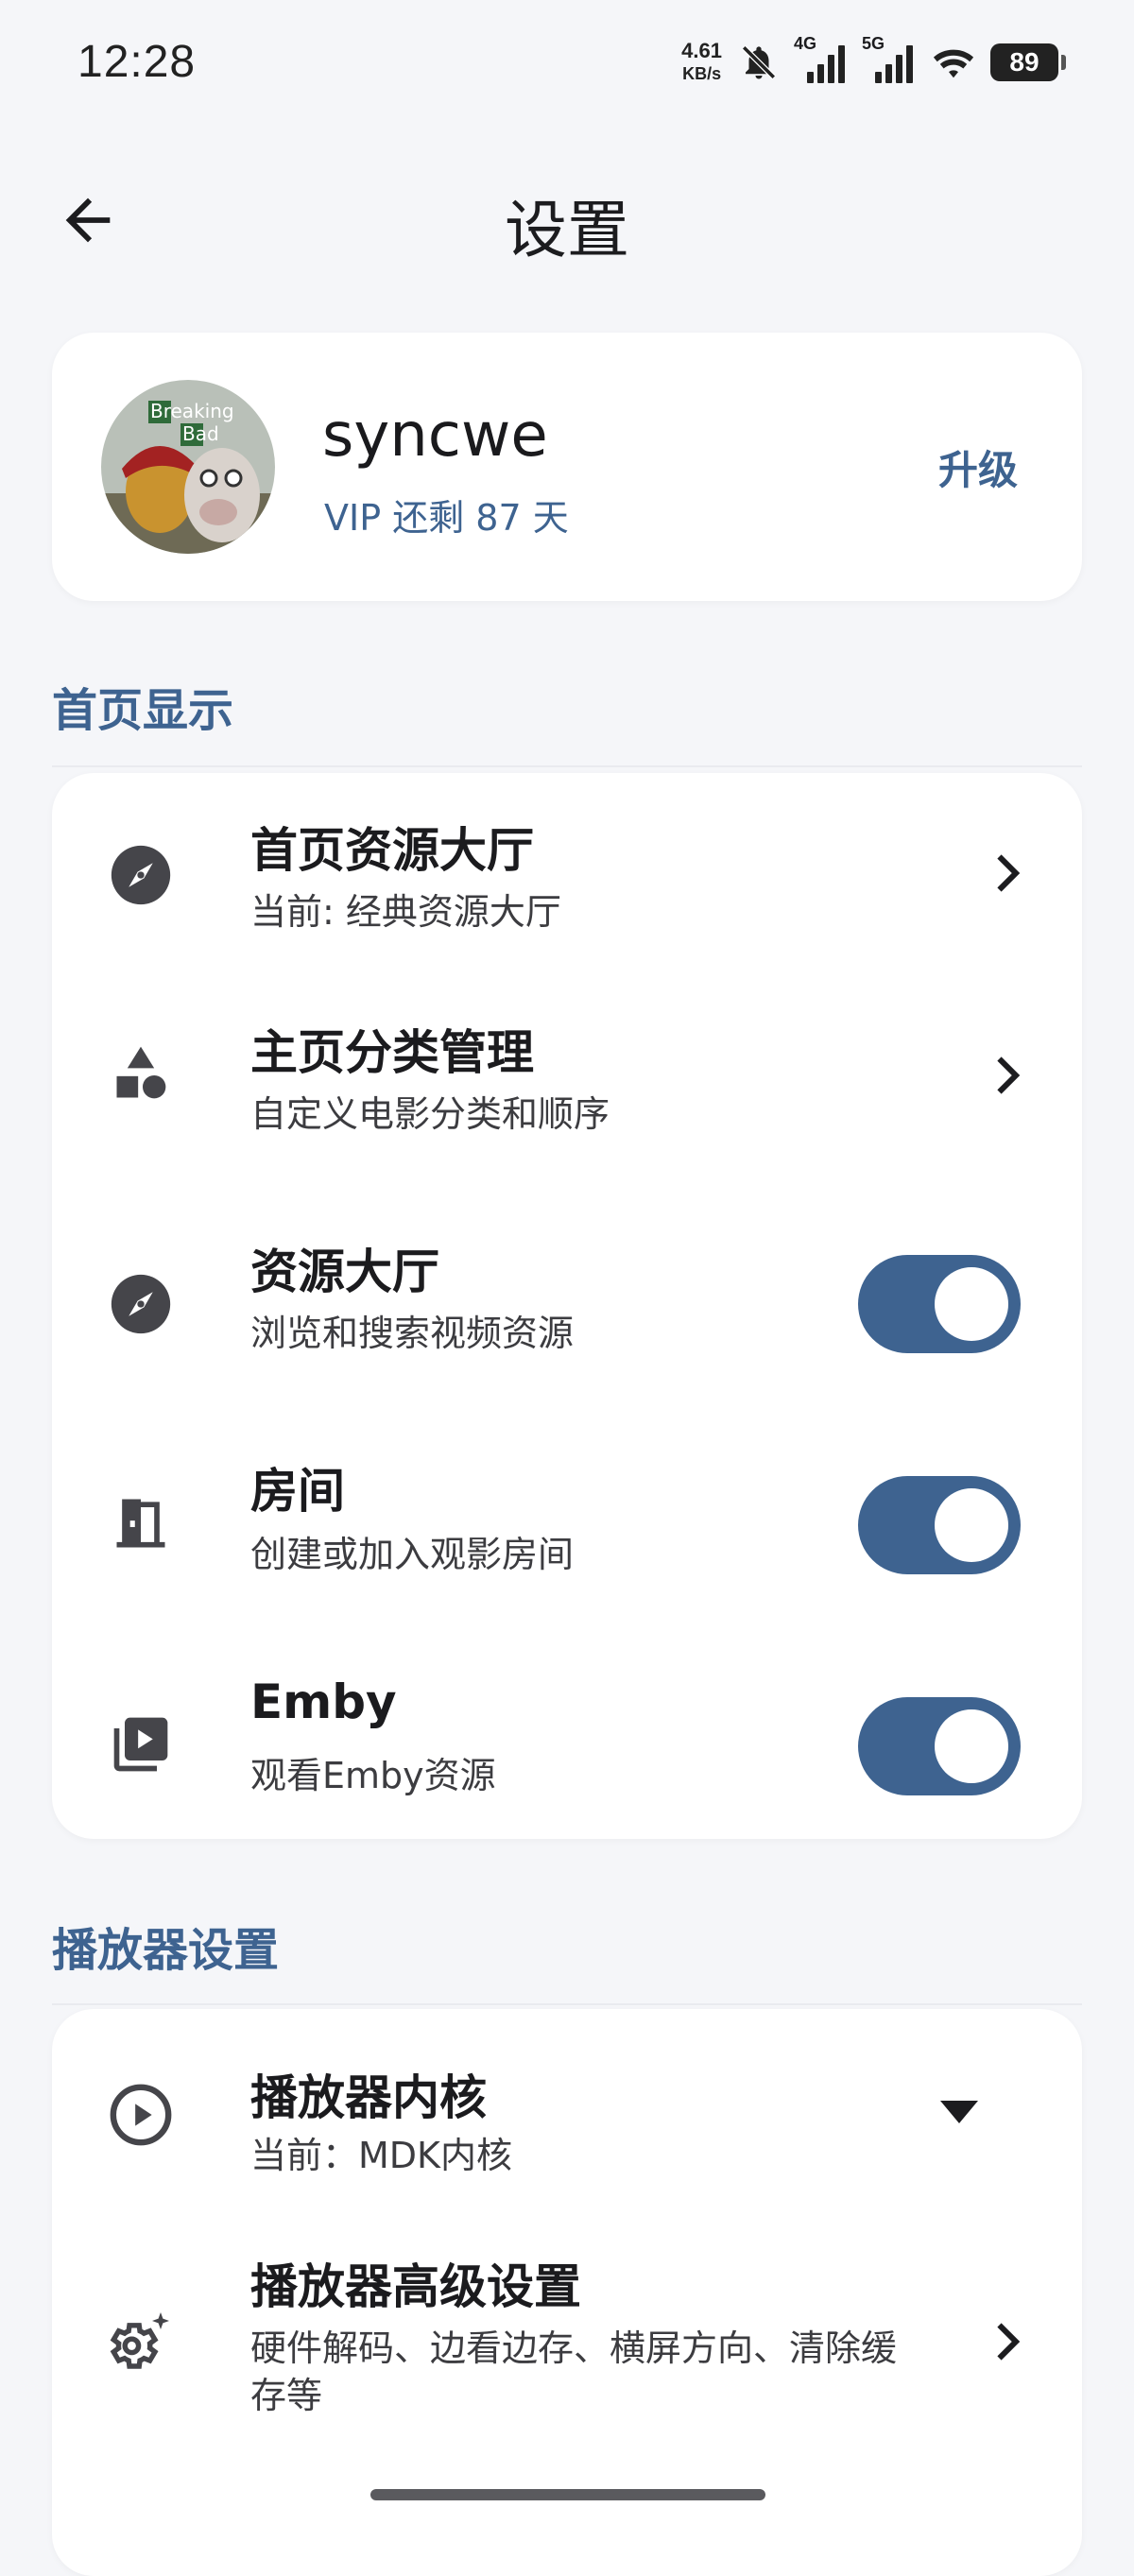  I want to click on status-icons: 4.61 KB/s 4G 5G 89, so click(873, 62).